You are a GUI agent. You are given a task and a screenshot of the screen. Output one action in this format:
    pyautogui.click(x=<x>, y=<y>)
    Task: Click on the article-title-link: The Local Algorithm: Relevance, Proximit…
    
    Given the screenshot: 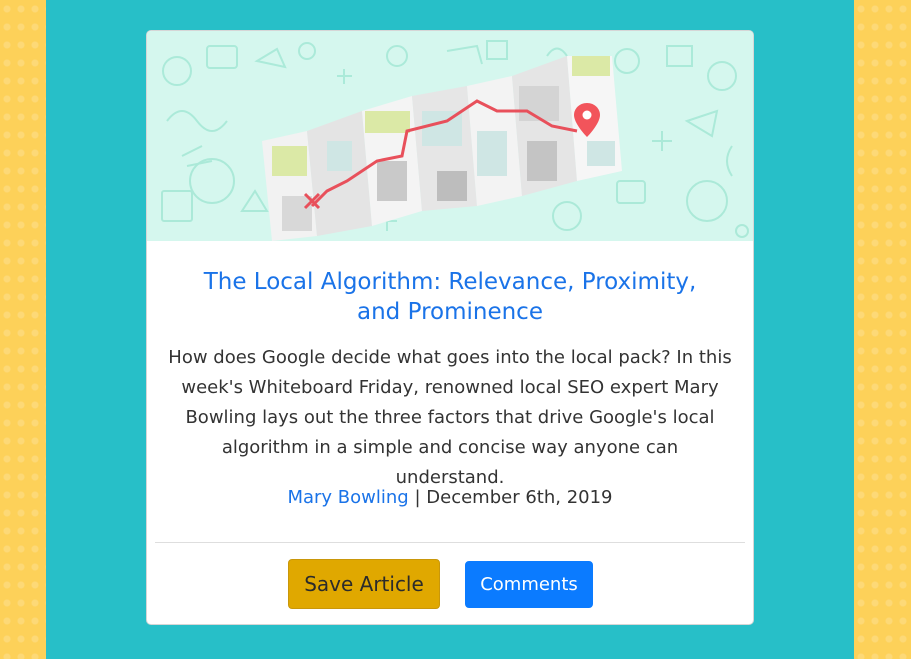 What is the action you would take?
    pyautogui.click(x=450, y=297)
    